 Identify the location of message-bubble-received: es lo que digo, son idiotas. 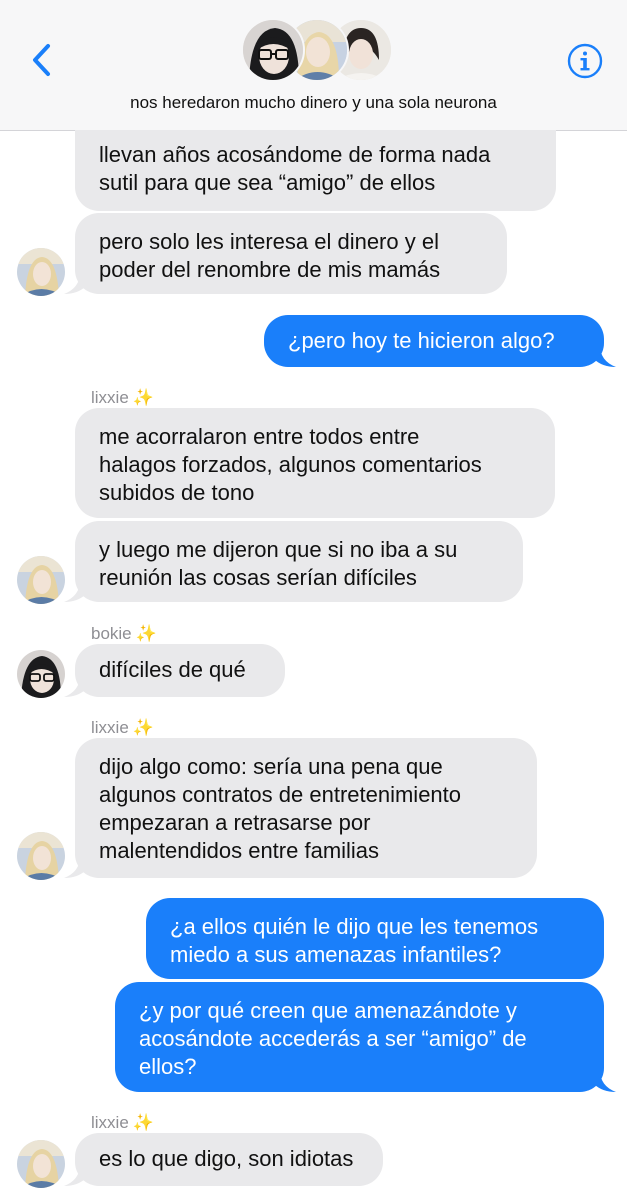
(229, 1159).